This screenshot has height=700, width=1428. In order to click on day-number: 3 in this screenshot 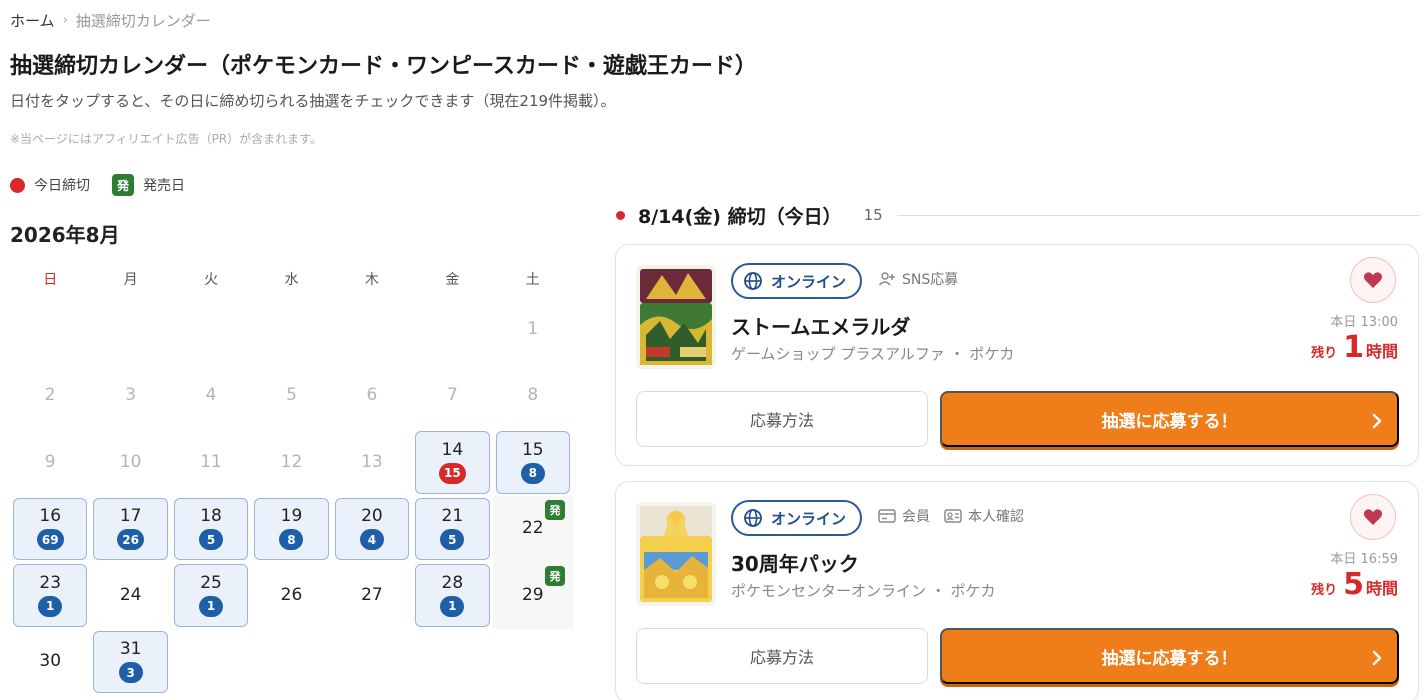, I will do `click(131, 395)`.